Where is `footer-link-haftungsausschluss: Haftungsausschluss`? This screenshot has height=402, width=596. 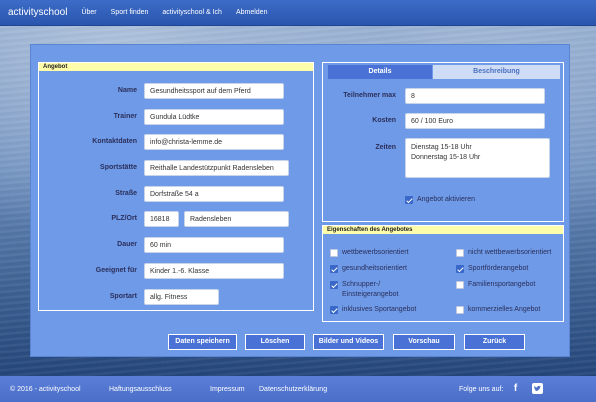
footer-link-haftungsausschluss: Haftungsausschluss is located at coordinates (140, 389).